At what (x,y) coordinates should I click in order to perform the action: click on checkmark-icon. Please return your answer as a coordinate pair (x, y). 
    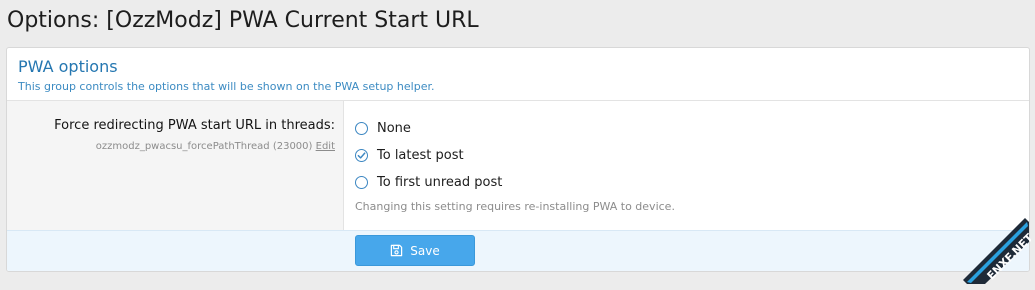
    Looking at the image, I should click on (361, 155).